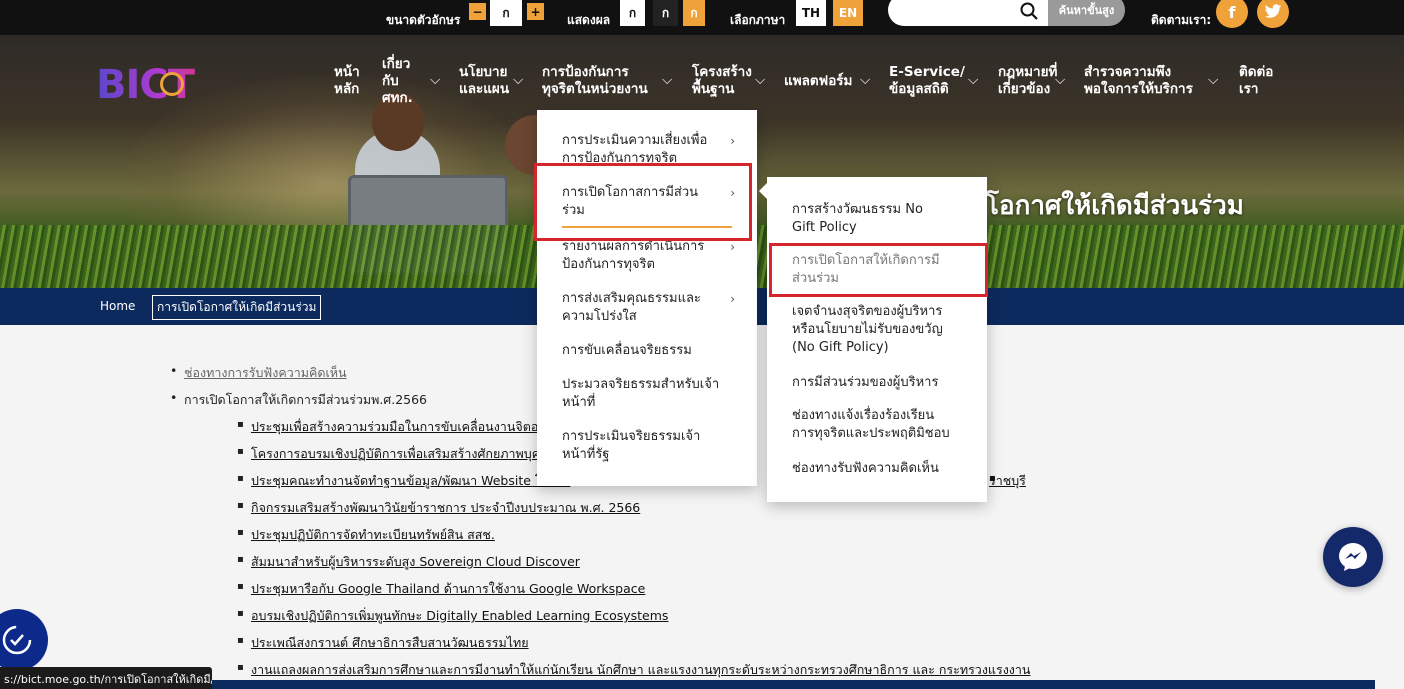 The width and height of the screenshot is (1404, 689). What do you see at coordinates (599, 316) in the screenshot?
I see `dropdown-item-line: ความโปร่งใส` at bounding box center [599, 316].